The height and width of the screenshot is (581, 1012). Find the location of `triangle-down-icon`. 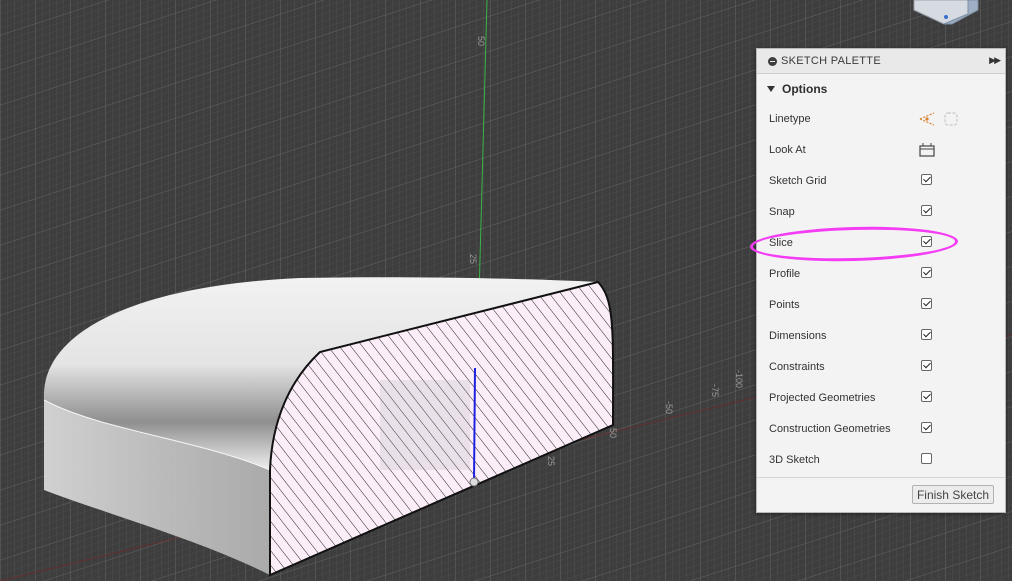

triangle-down-icon is located at coordinates (771, 89).